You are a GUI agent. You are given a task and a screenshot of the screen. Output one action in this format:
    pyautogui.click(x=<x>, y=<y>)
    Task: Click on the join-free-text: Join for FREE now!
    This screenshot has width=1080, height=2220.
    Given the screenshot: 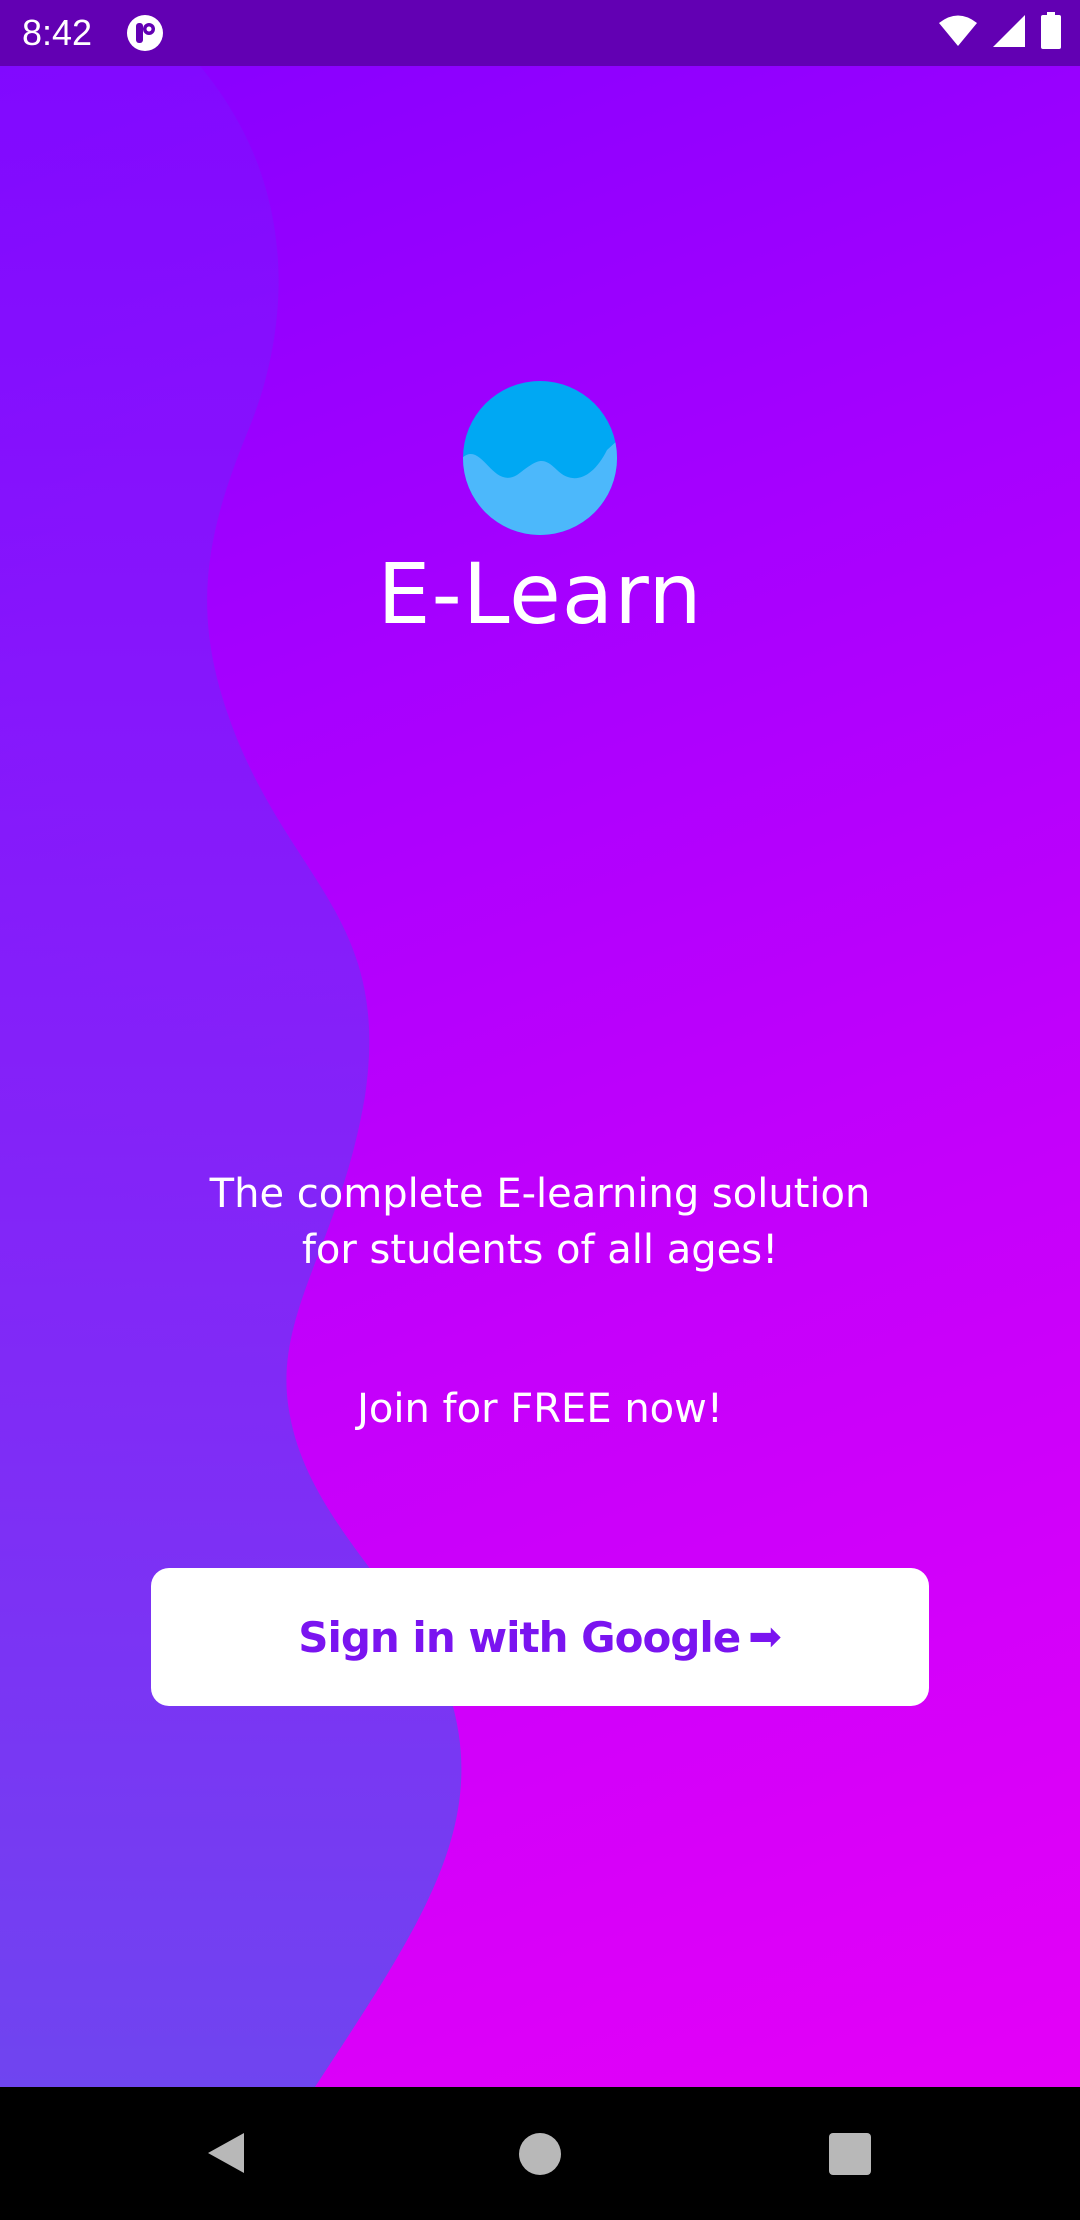 What is the action you would take?
    pyautogui.click(x=540, y=1409)
    